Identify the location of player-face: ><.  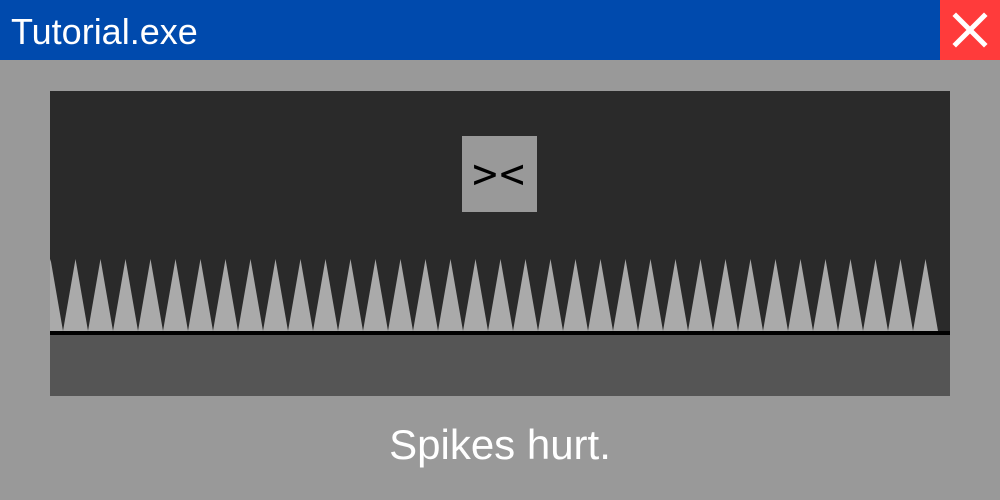
(499, 173).